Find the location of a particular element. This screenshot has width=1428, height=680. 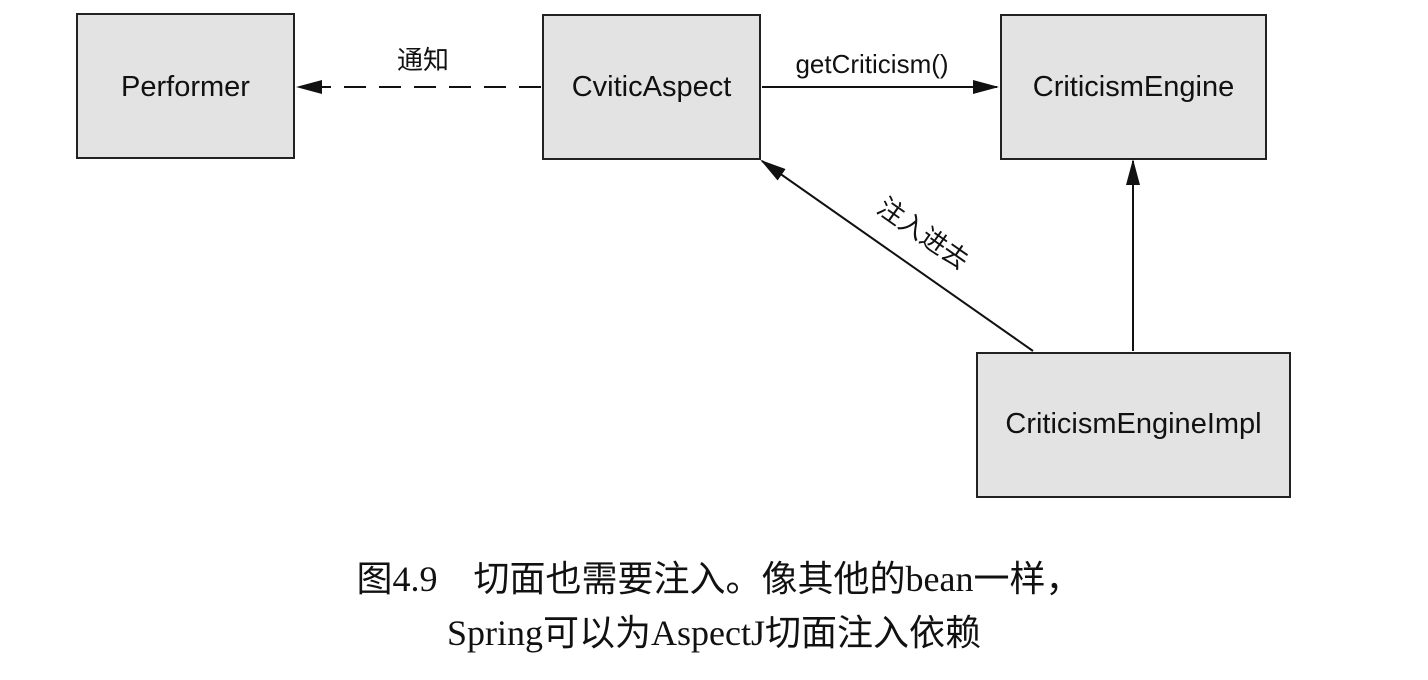

criticism-engine-impl-node: CriticismEngineImpl is located at coordinates (1133, 425).